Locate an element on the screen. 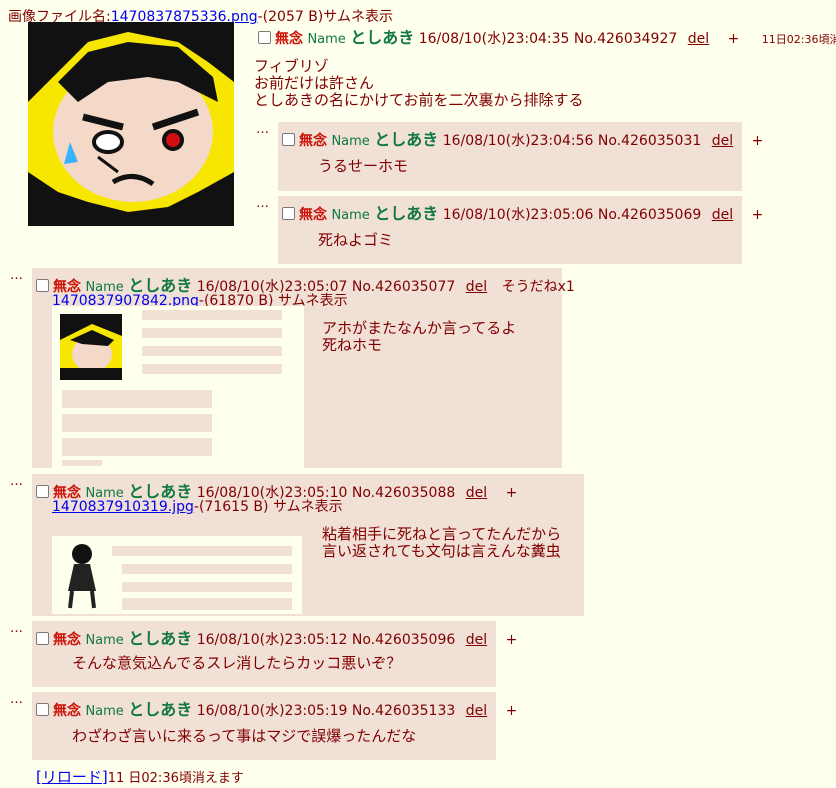 Image resolution: width=836 pixels, height=788 pixels. op-body-line: お前だけは許さん is located at coordinates (314, 83).